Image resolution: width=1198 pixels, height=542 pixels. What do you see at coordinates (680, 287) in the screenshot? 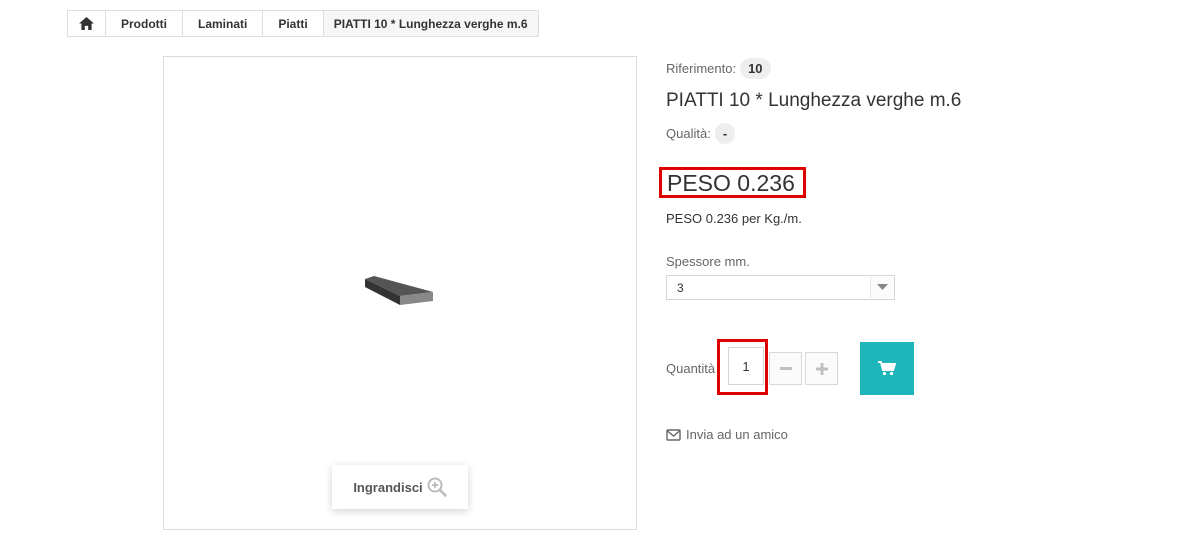
I see `thickness-selected-value: 3` at bounding box center [680, 287].